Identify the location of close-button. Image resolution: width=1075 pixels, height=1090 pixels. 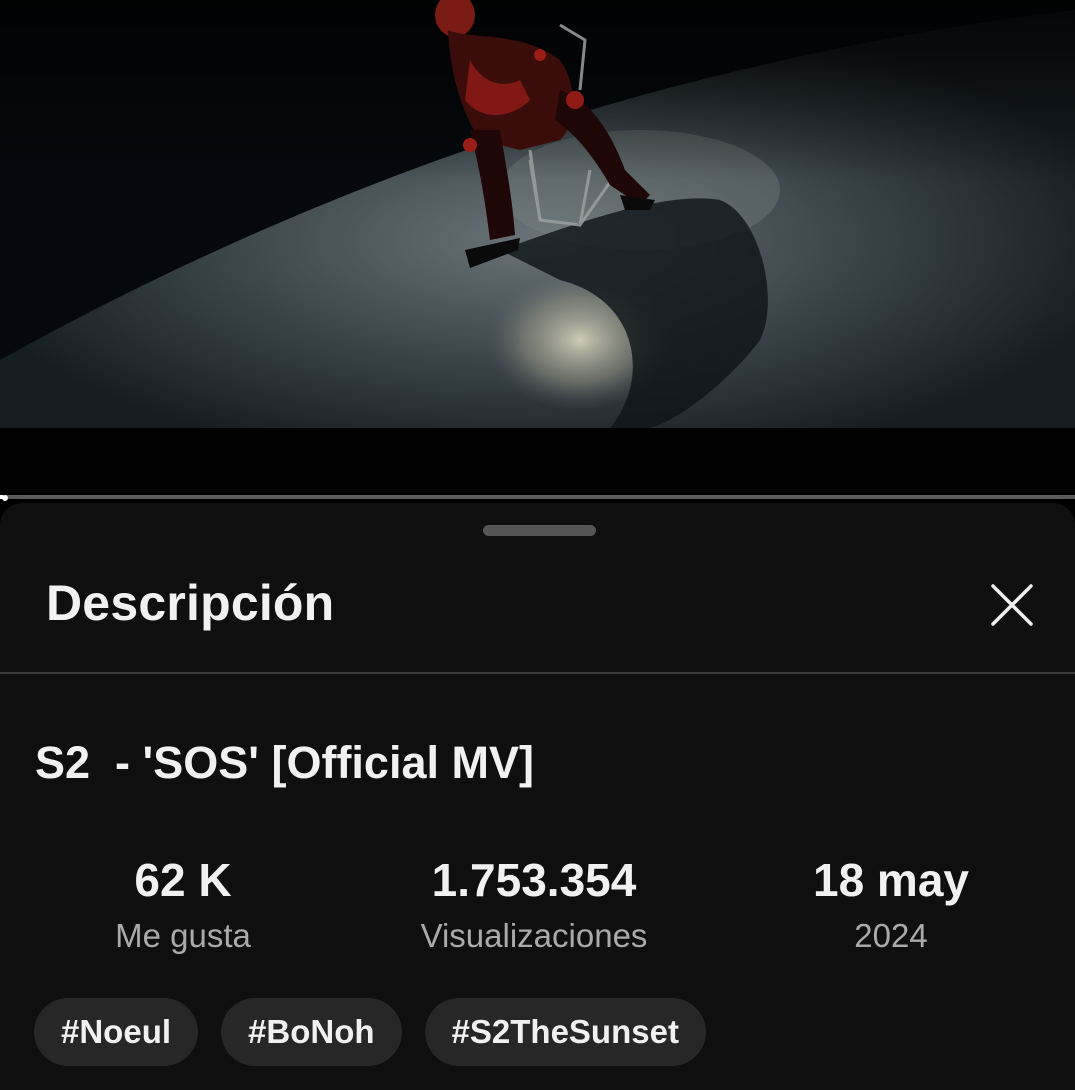
(1012, 605).